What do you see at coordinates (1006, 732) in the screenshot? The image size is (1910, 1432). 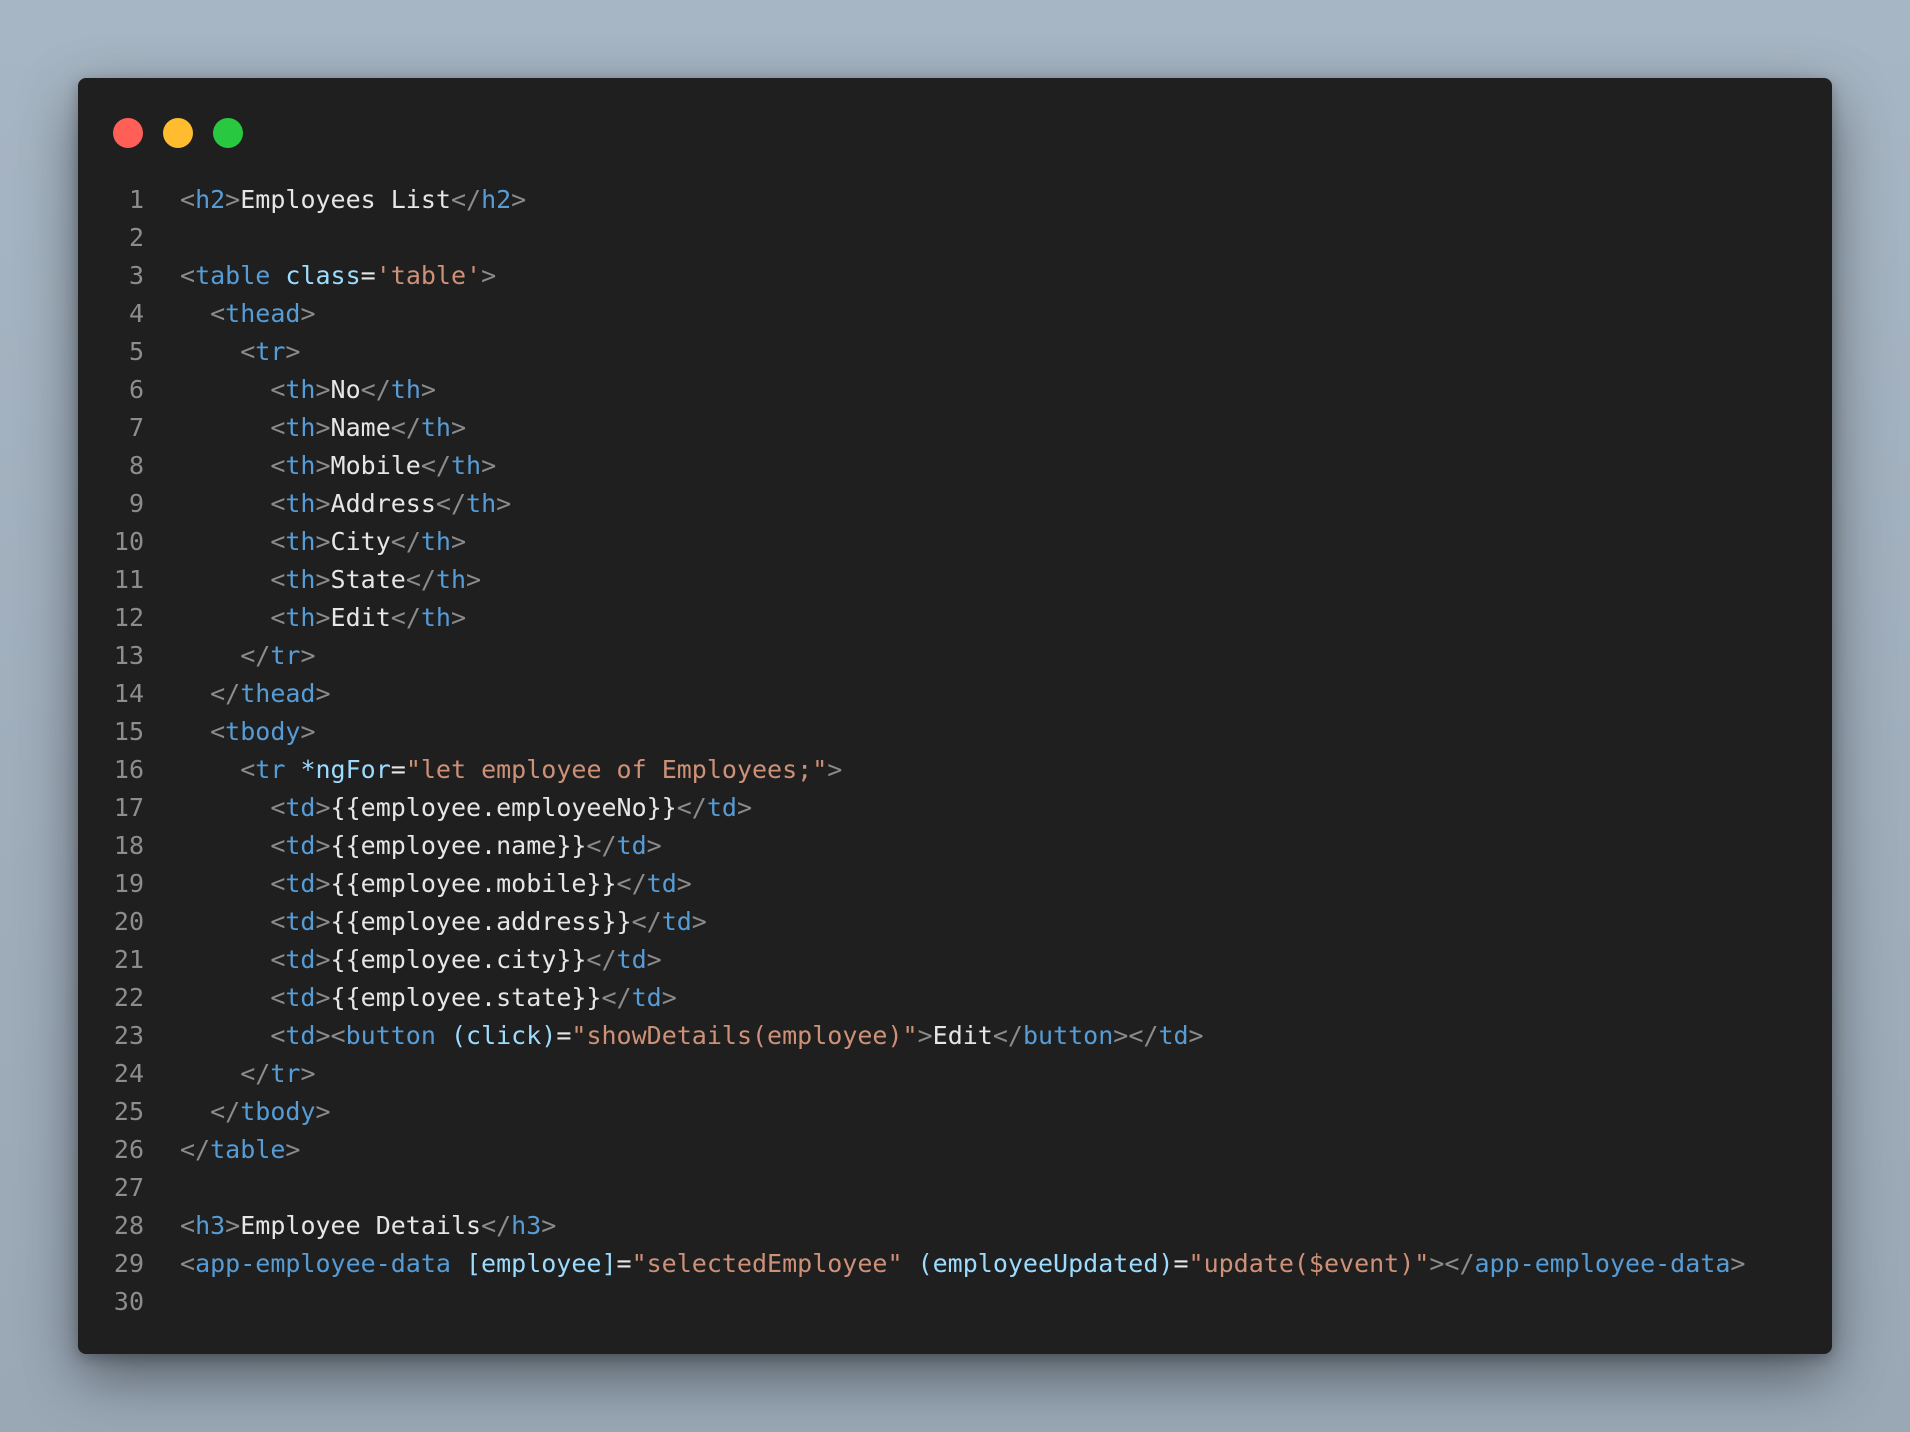 I see `line-content: <tbody>` at bounding box center [1006, 732].